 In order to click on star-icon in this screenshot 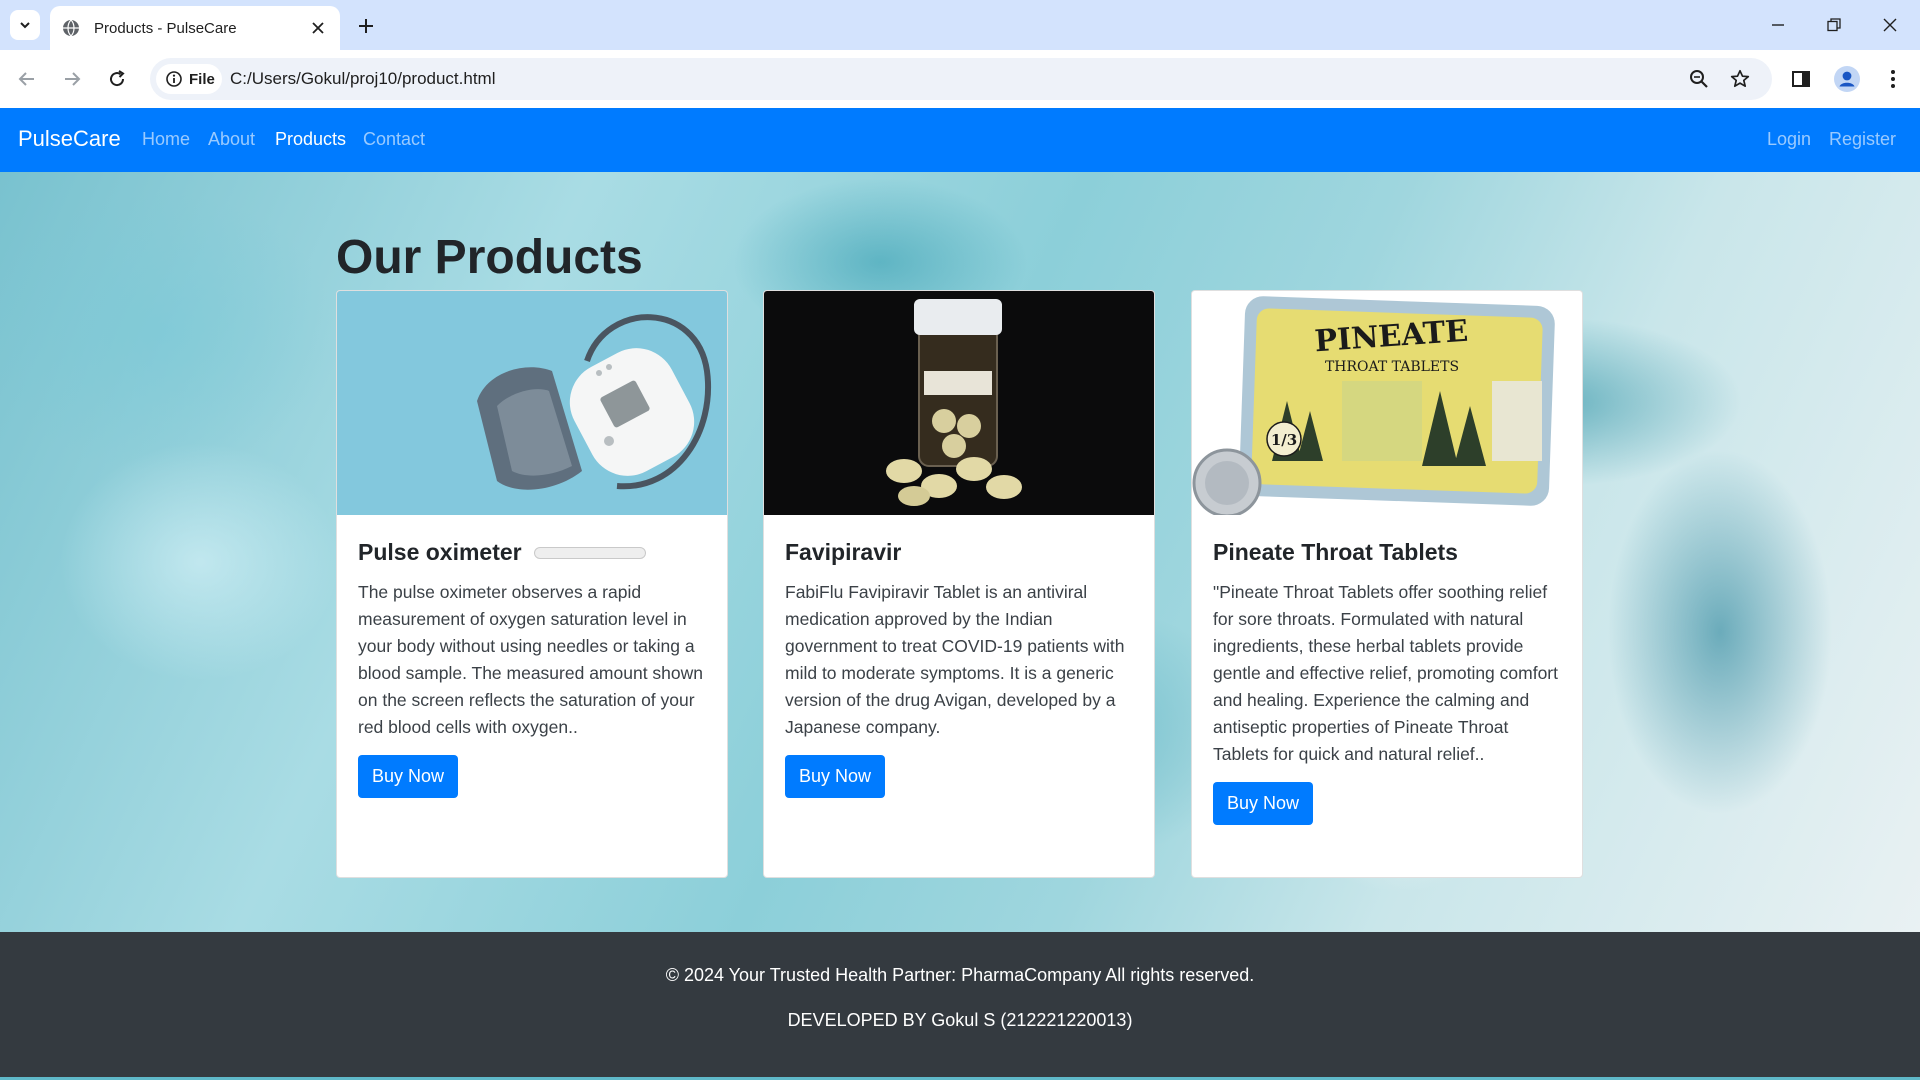, I will do `click(1740, 78)`.